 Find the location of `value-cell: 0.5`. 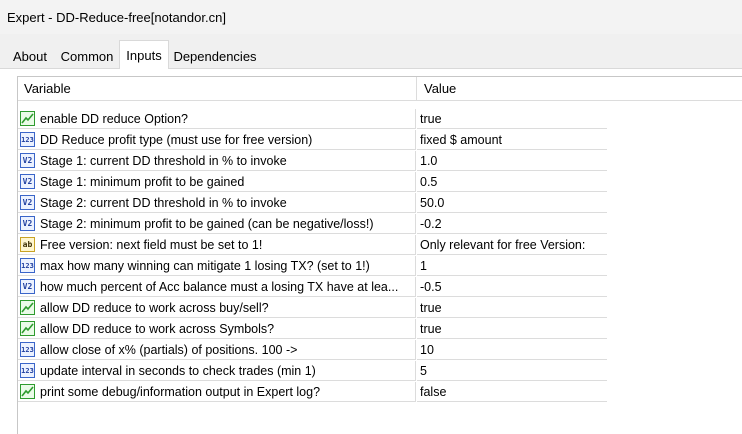

value-cell: 0.5 is located at coordinates (512, 182).